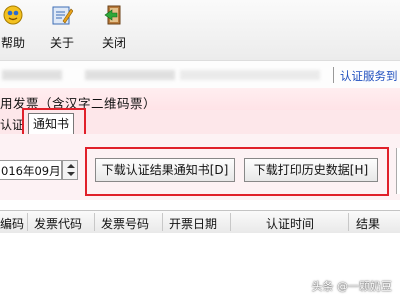  What do you see at coordinates (15, 27) in the screenshot?
I see `help-button: 帮助` at bounding box center [15, 27].